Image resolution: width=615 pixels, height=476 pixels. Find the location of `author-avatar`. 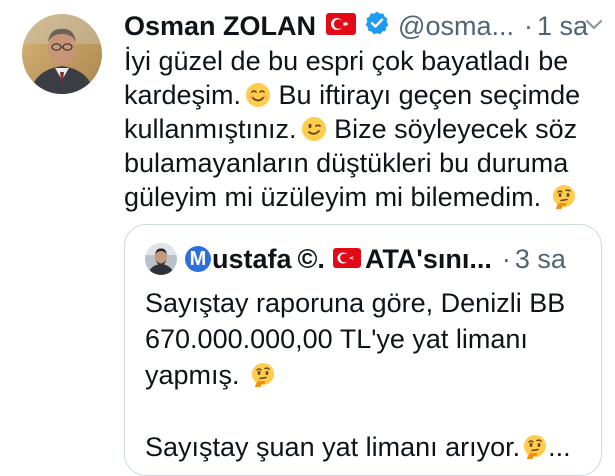

author-avatar is located at coordinates (62, 54).